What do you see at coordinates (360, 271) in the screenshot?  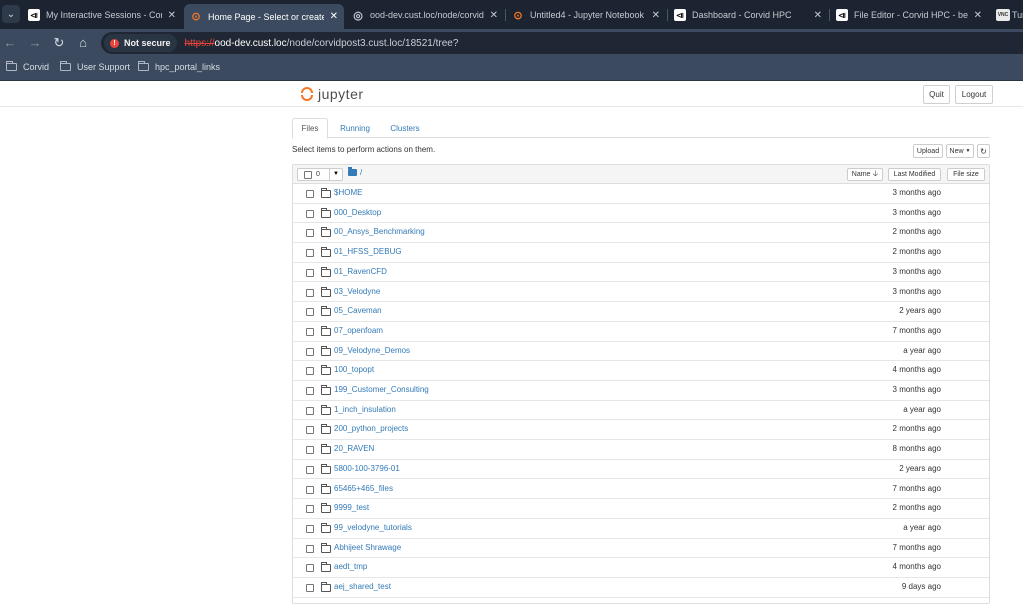 I see `folder-link: 01_RavenCFD` at bounding box center [360, 271].